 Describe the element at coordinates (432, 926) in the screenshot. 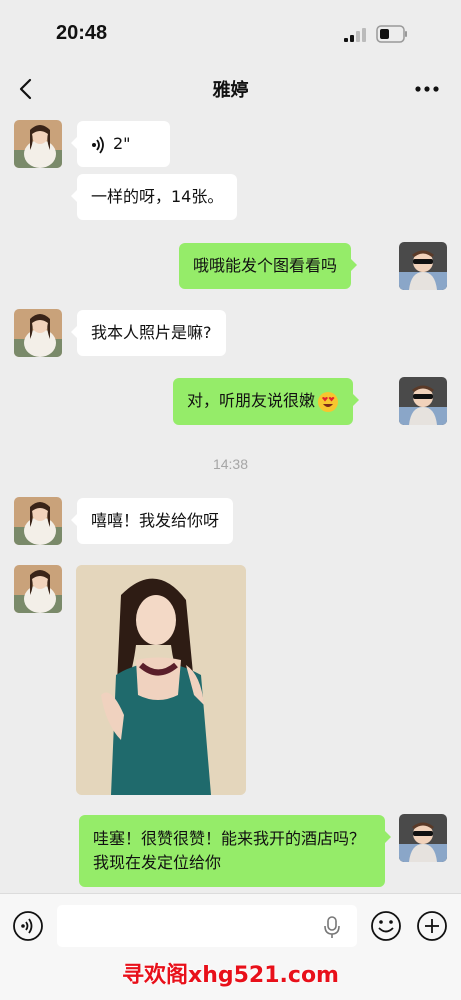

I see `plus-icon` at that location.